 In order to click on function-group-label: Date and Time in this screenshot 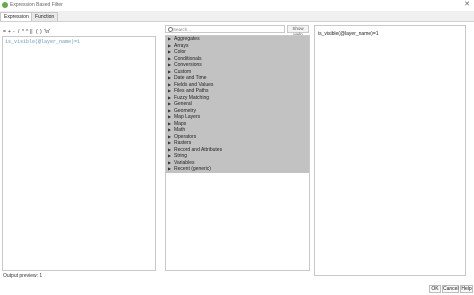, I will do `click(190, 78)`.